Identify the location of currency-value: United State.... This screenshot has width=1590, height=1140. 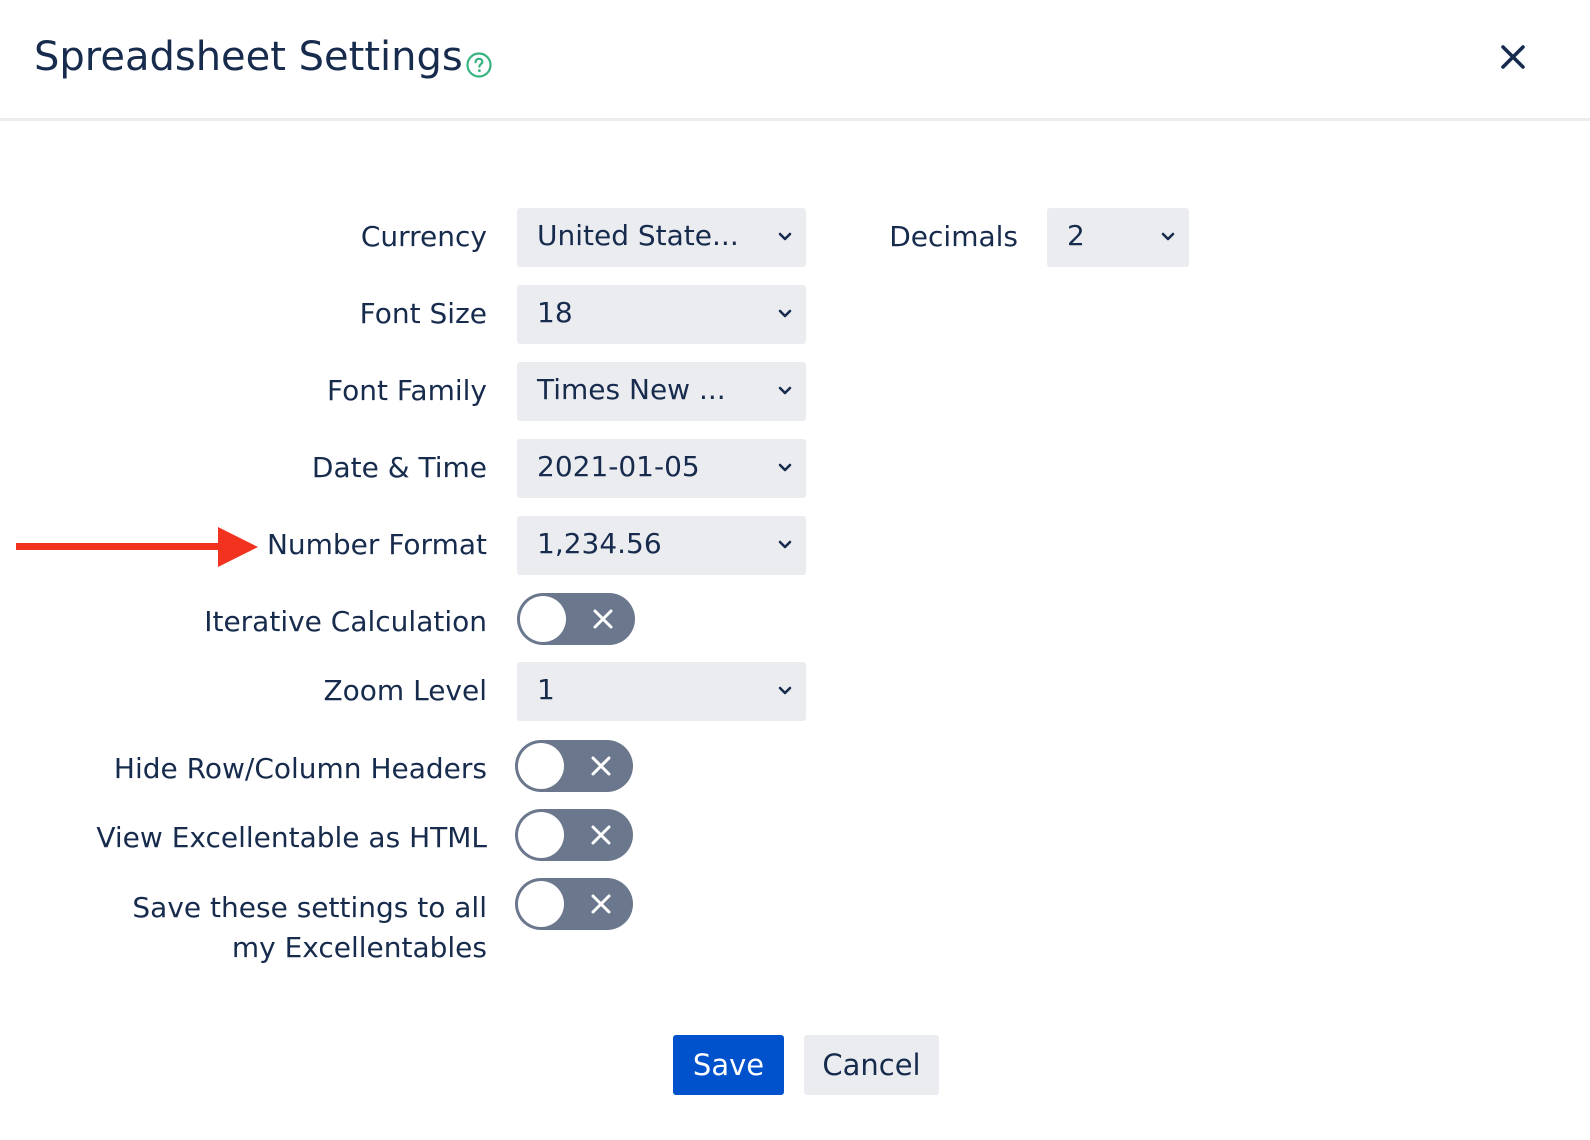
(638, 235).